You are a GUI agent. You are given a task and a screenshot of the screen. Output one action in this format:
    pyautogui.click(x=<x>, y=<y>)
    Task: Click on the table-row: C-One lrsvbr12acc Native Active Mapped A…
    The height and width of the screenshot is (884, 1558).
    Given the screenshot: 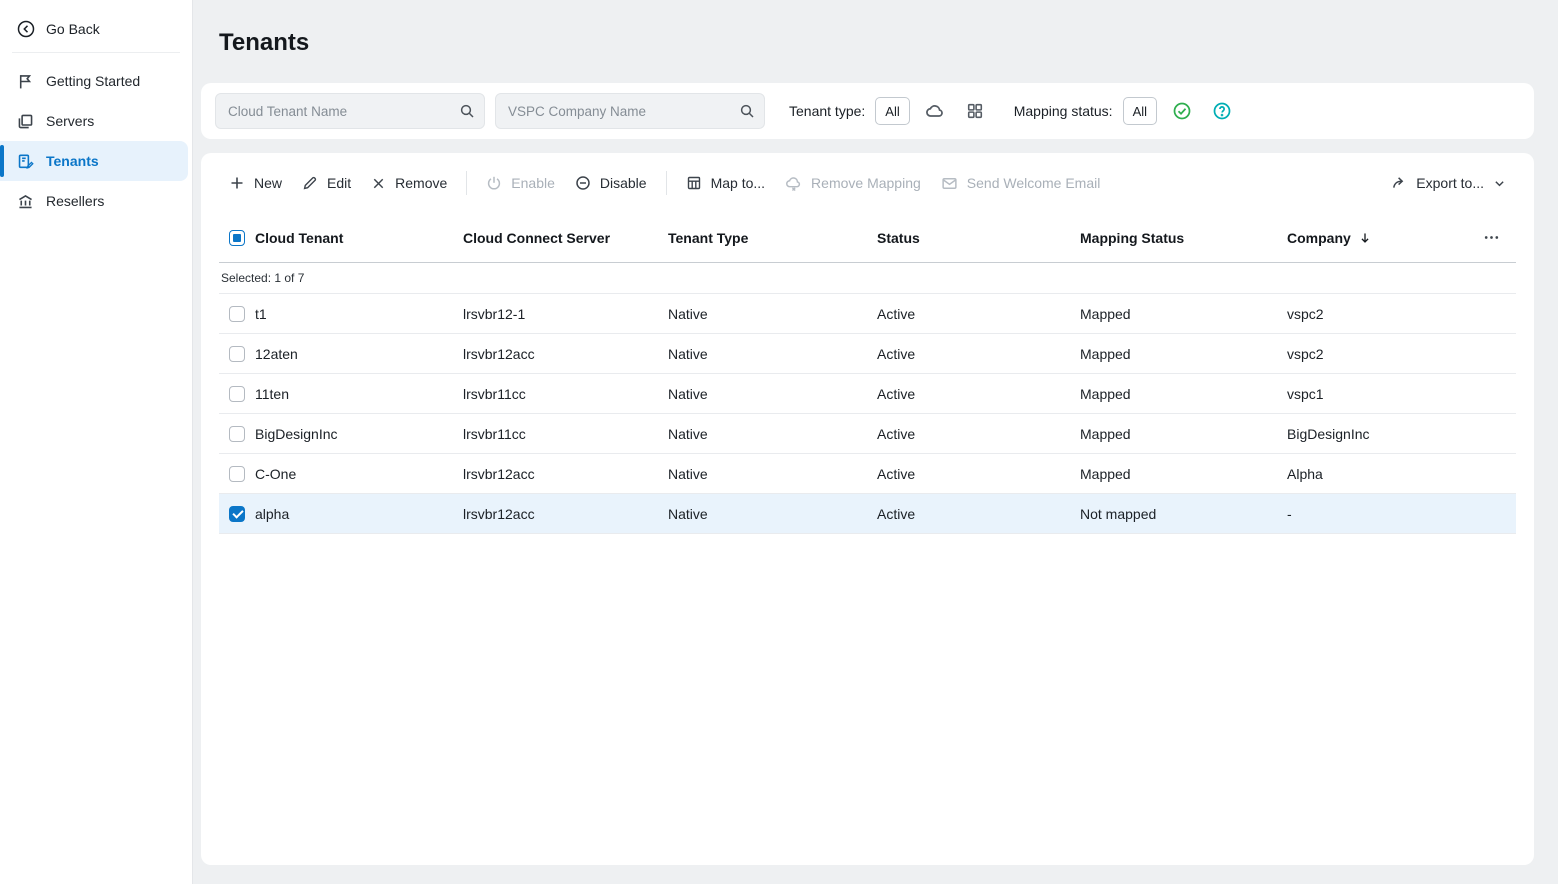 What is the action you would take?
    pyautogui.click(x=867, y=474)
    